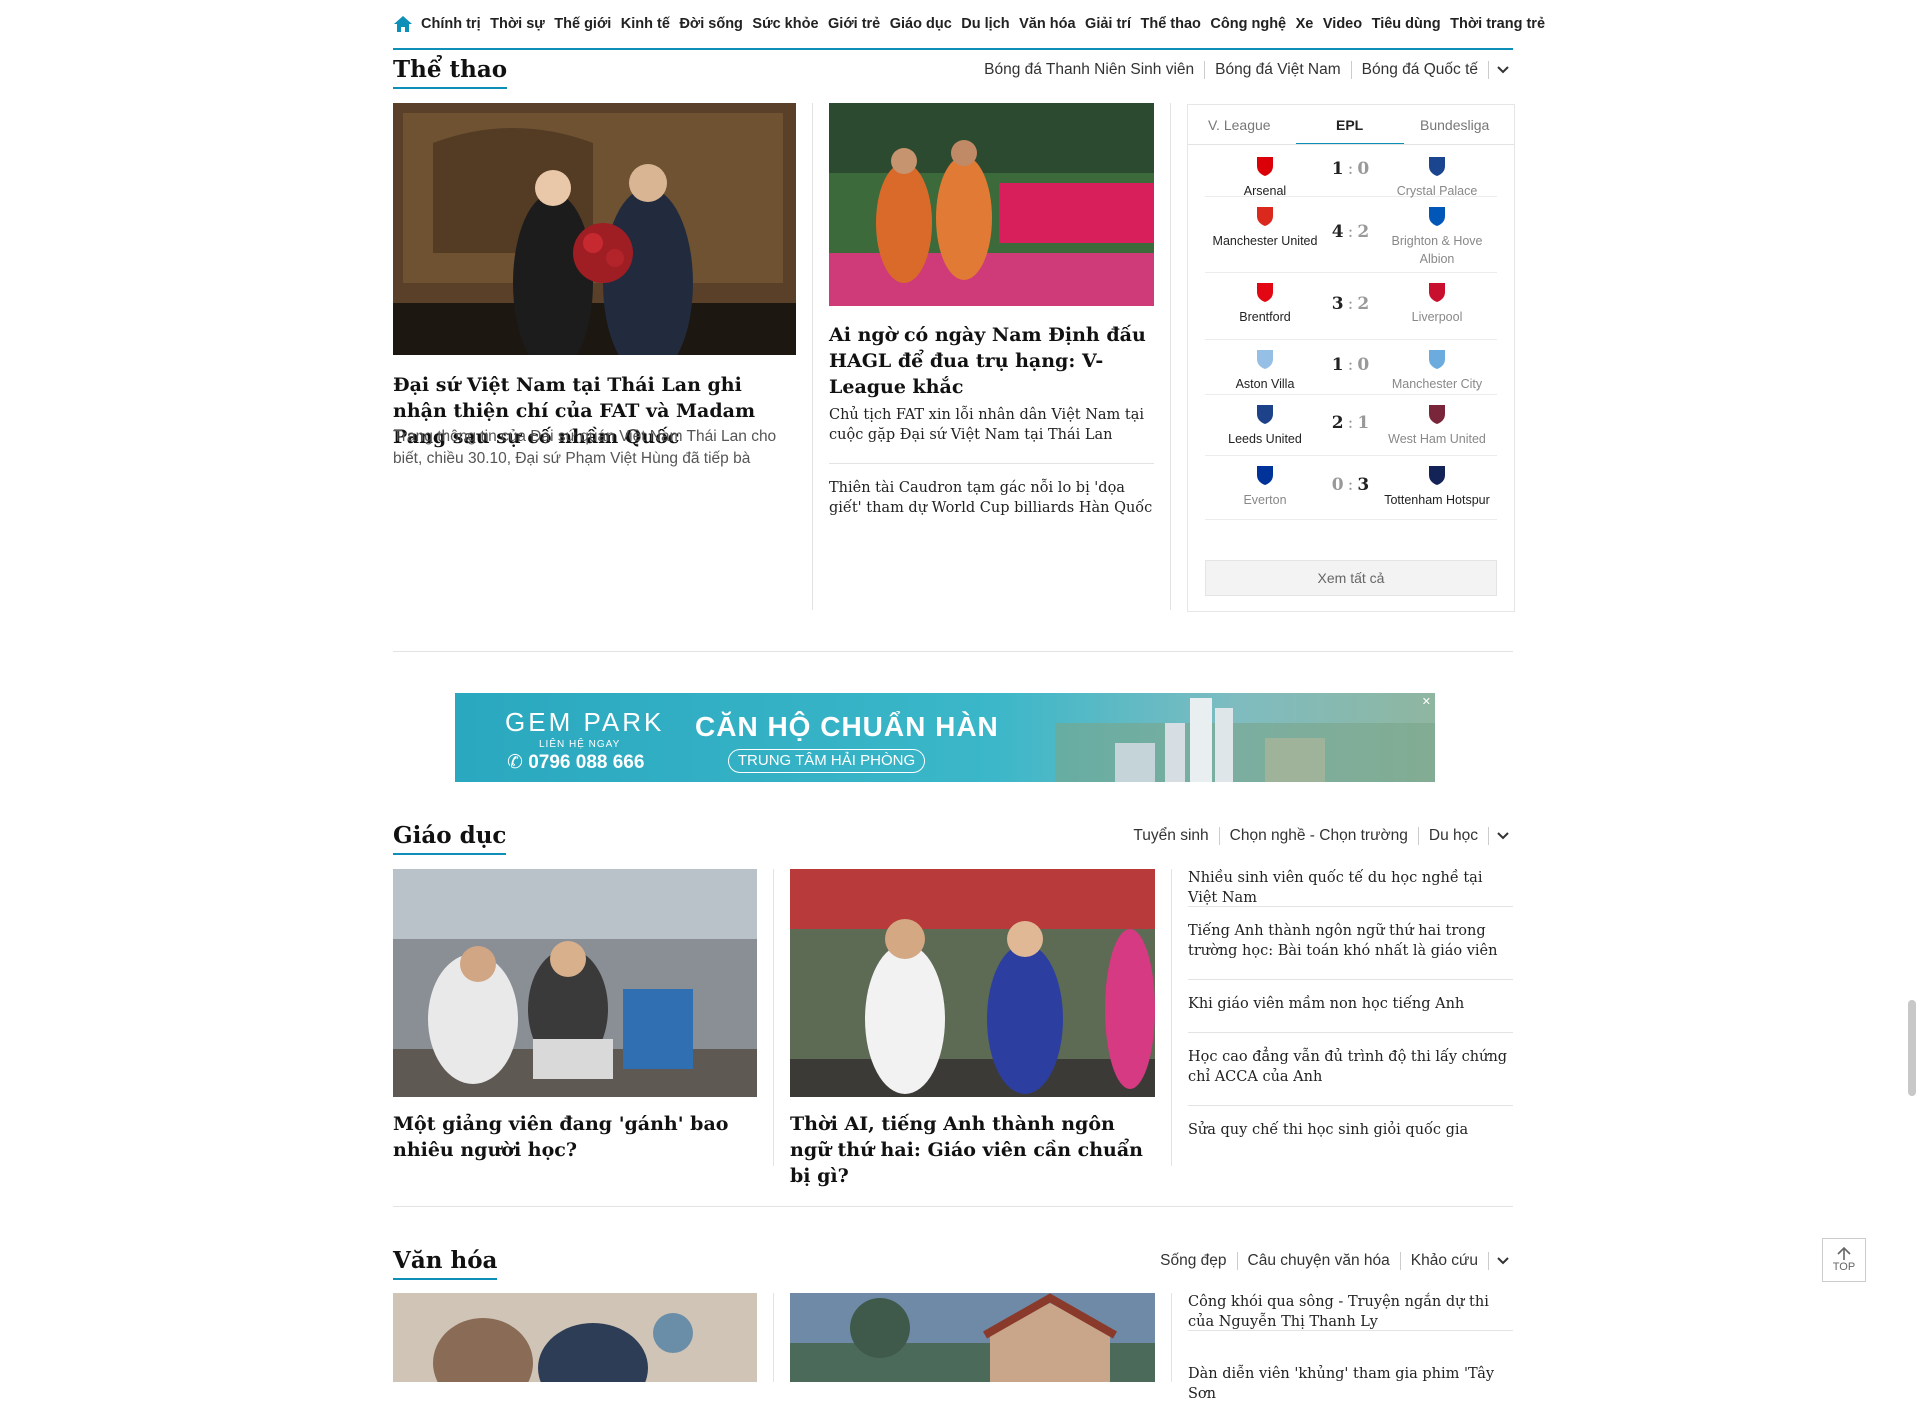 Image resolution: width=1920 pixels, height=1404 pixels. What do you see at coordinates (1265, 177) in the screenshot?
I see `home-team: Arsenal` at bounding box center [1265, 177].